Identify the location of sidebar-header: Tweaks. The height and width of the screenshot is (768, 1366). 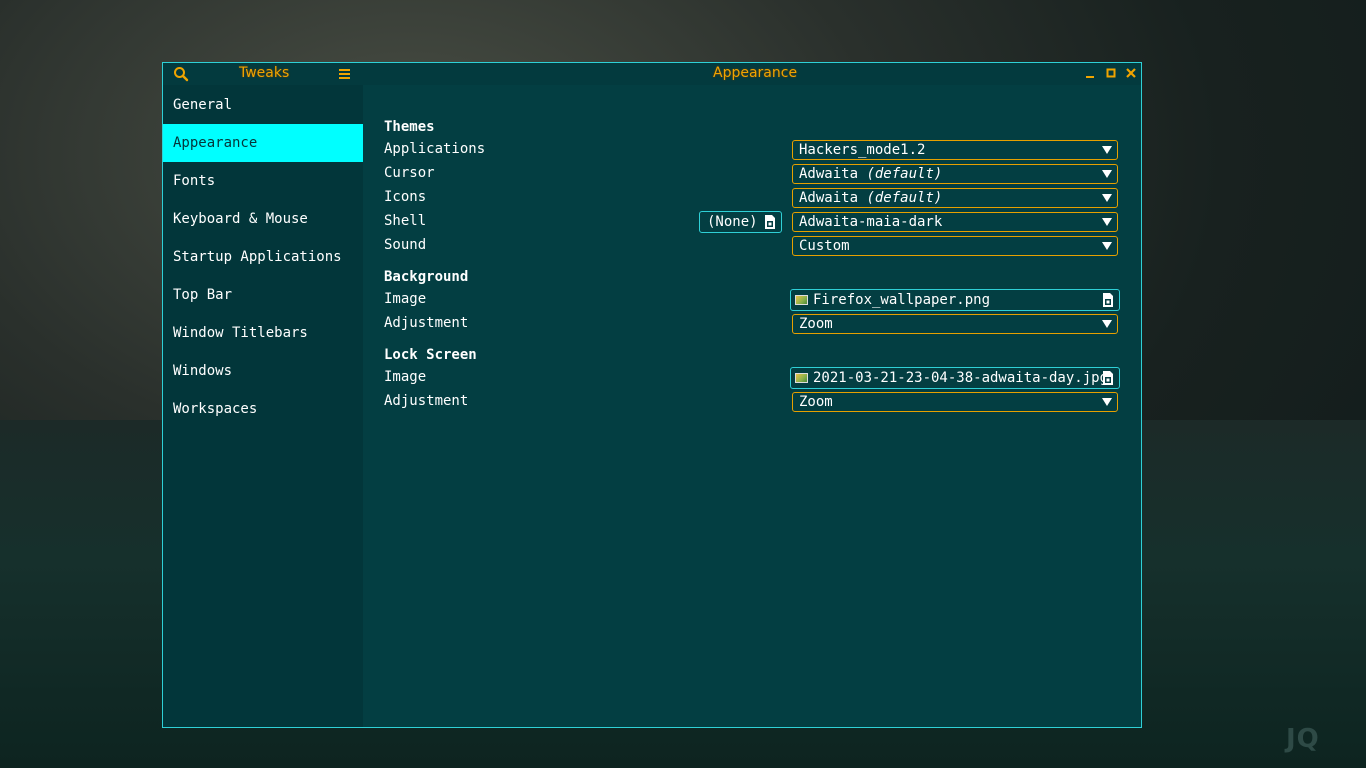
(263, 74).